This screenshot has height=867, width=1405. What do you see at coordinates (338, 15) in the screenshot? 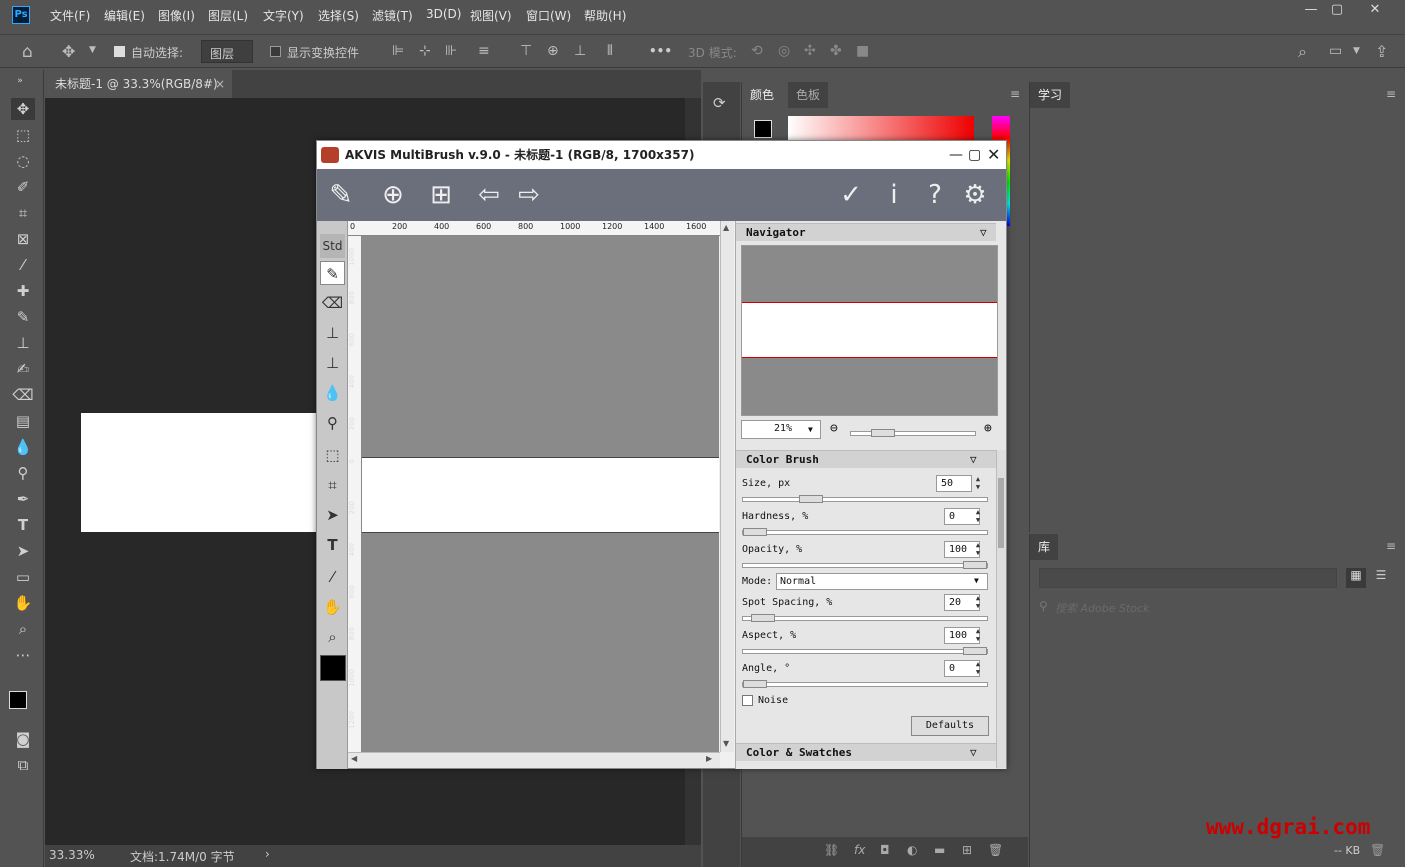
I see `menu-select: 选择(S)` at bounding box center [338, 15].